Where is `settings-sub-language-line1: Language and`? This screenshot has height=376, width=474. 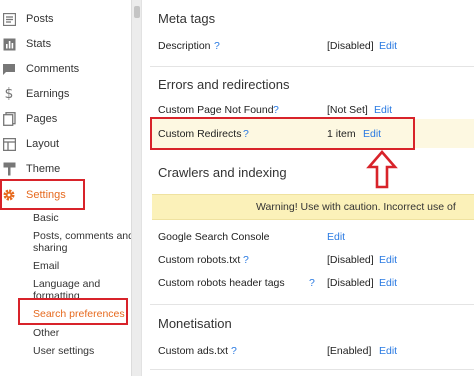
settings-sub-language-line1: Language and is located at coordinates (66, 284).